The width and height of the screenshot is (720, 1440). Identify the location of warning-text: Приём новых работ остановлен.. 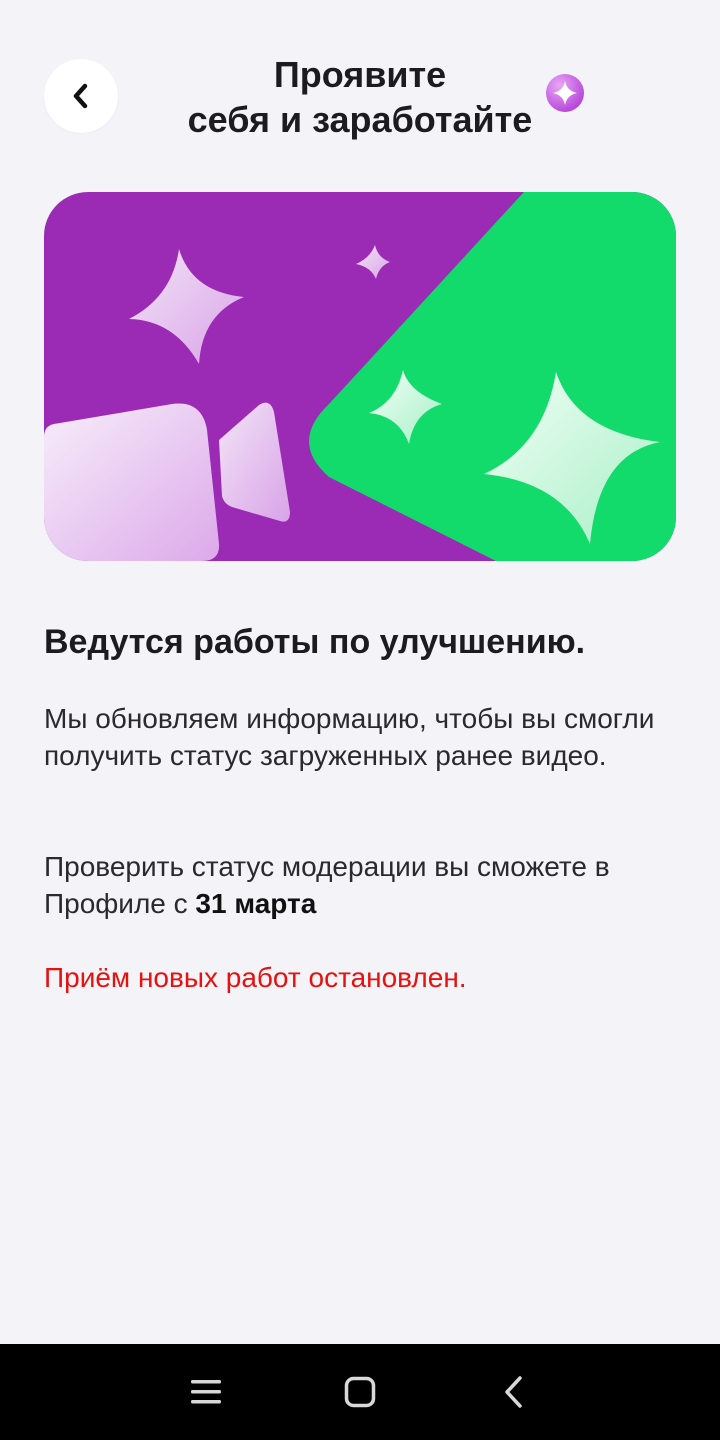
(255, 977).